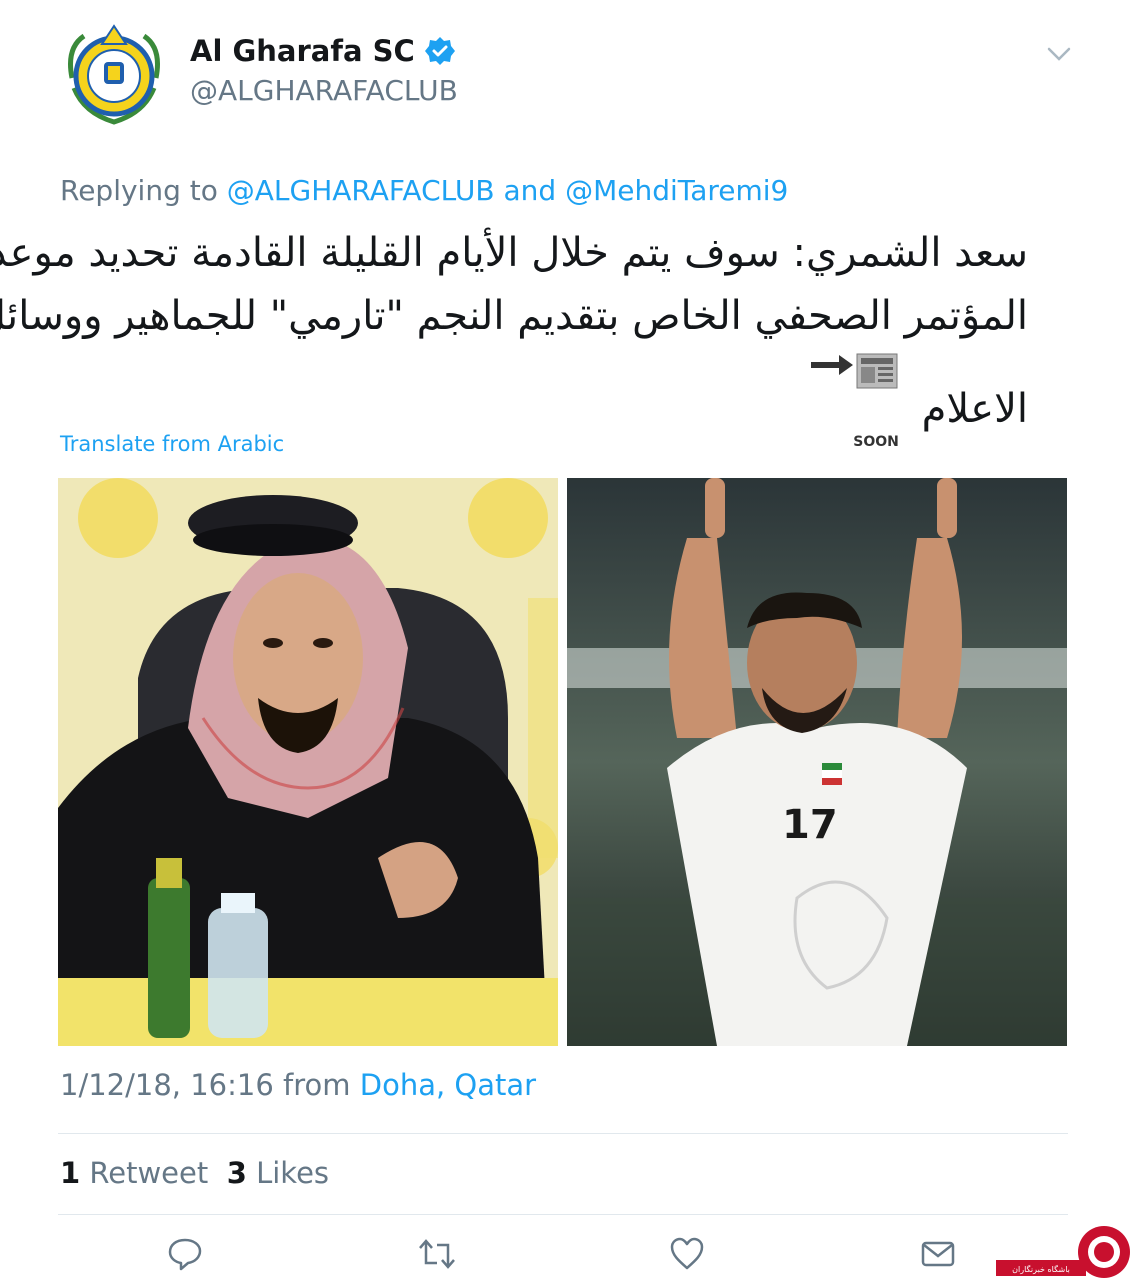 This screenshot has width=1132, height=1284. I want to click on reply-user-link-2: @MehdiTaremi9, so click(676, 190).